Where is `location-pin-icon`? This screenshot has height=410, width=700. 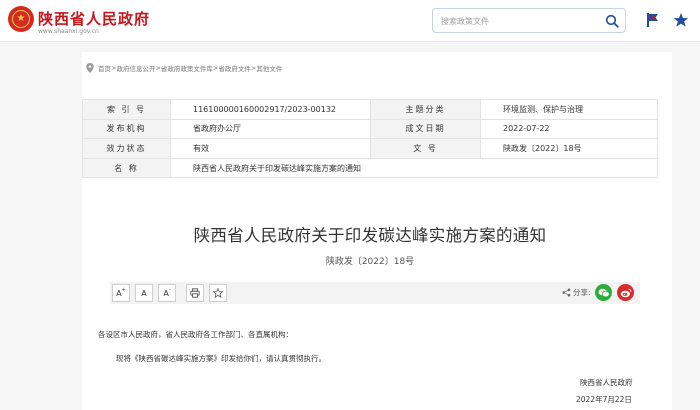
location-pin-icon is located at coordinates (90, 68).